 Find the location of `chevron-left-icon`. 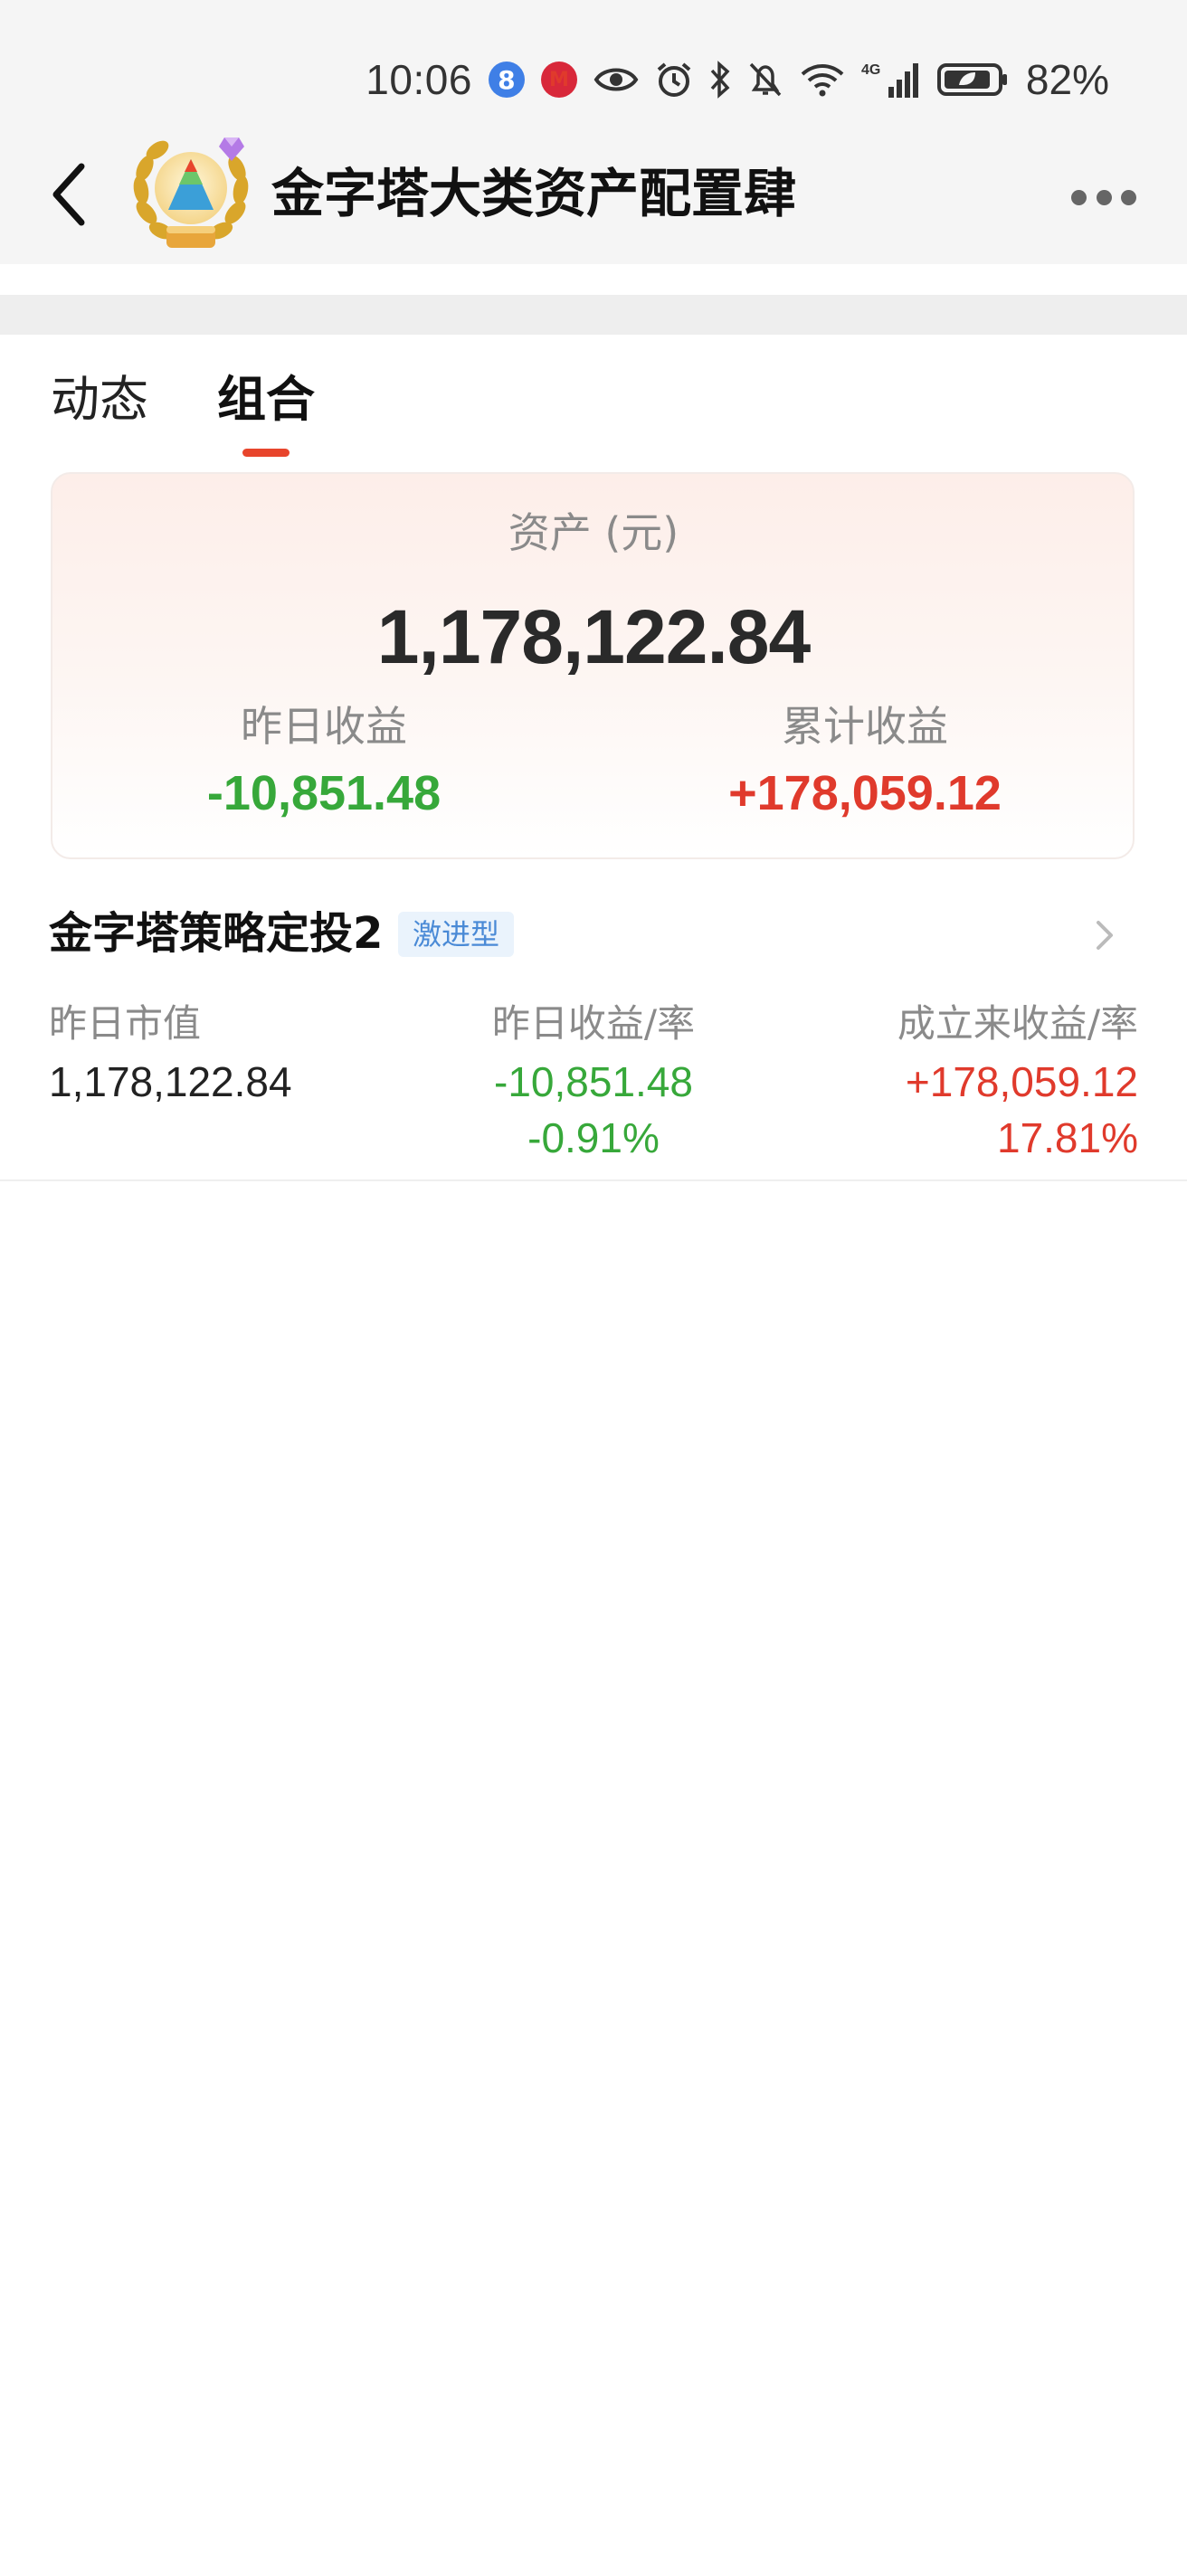

chevron-left-icon is located at coordinates (68, 194).